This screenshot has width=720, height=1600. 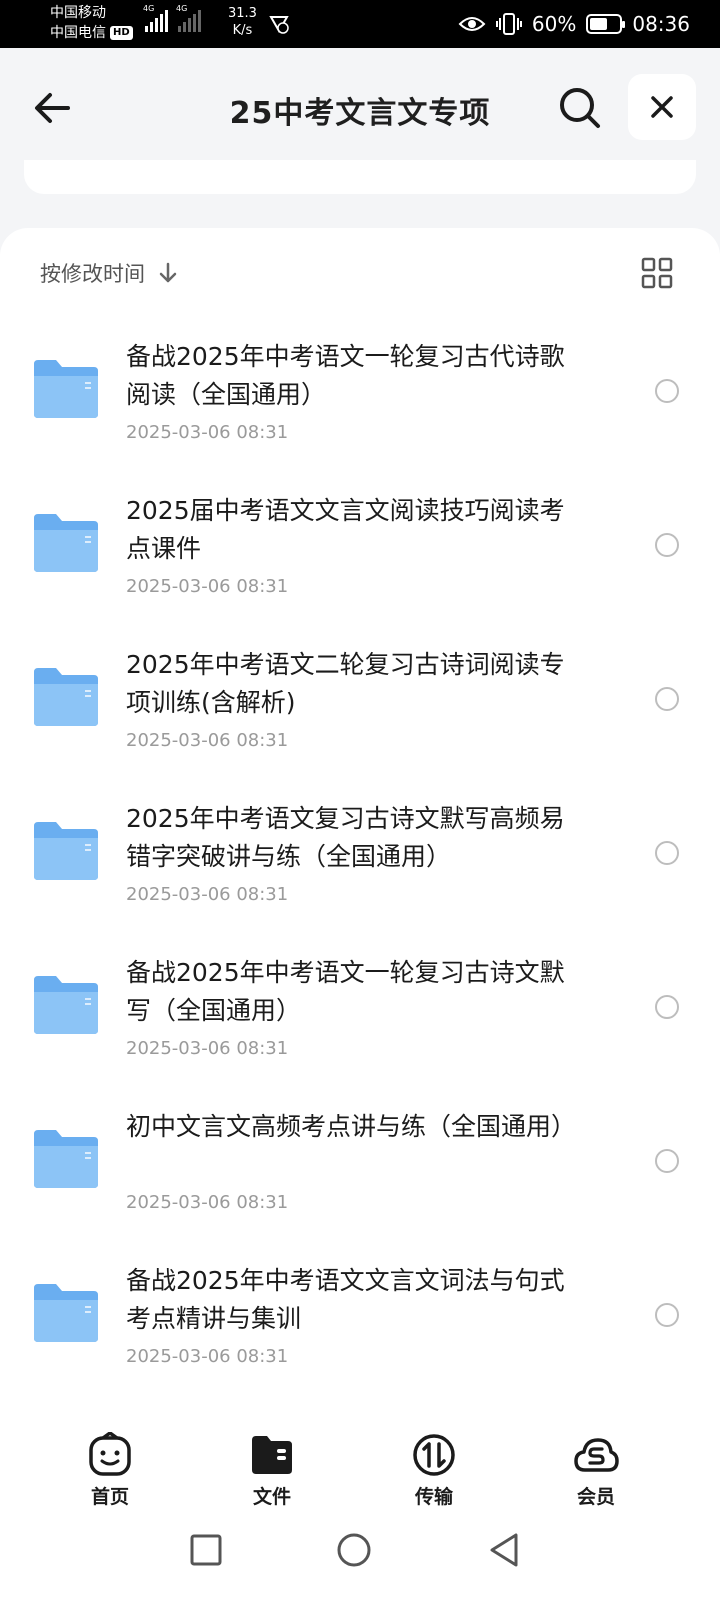 What do you see at coordinates (91, 23) in the screenshot?
I see `carrier-info: 中国移动 中国电信 HD` at bounding box center [91, 23].